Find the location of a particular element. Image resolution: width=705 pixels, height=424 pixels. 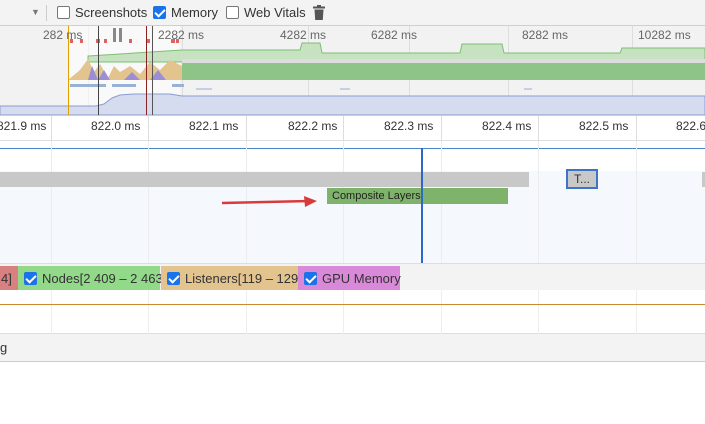

js-heap-counter-chip: 4] is located at coordinates (9, 278).